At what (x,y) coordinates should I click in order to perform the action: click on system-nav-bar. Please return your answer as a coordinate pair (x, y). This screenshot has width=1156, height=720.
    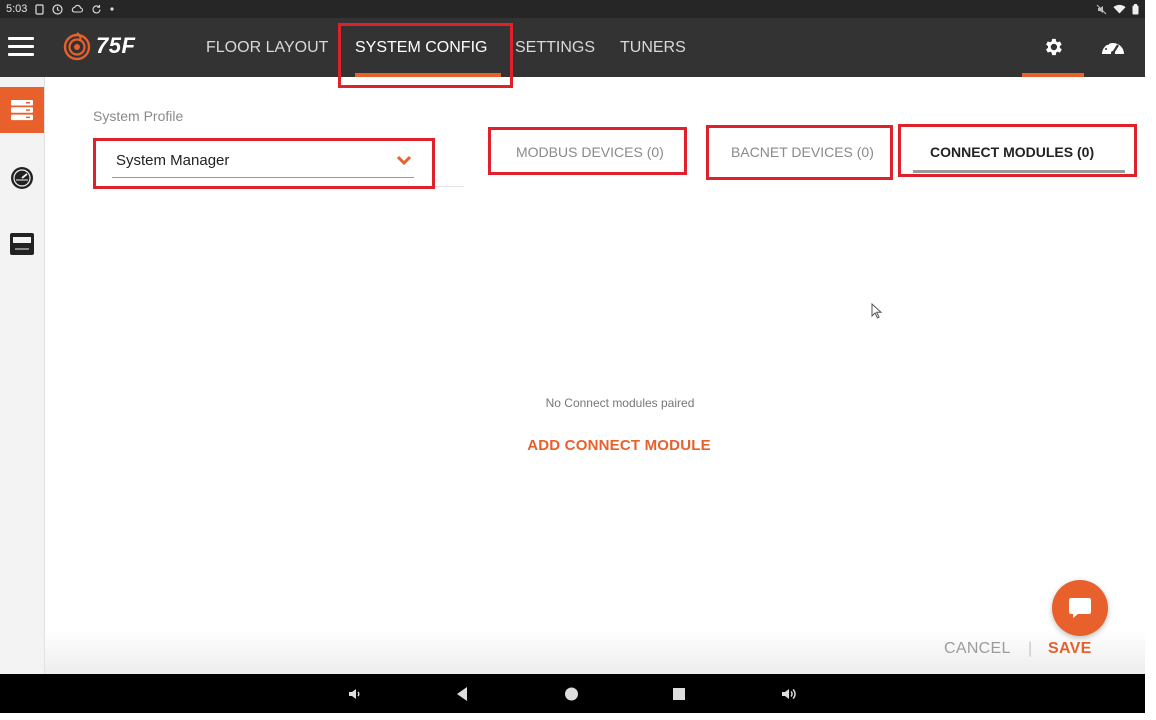
    Looking at the image, I should click on (572, 693).